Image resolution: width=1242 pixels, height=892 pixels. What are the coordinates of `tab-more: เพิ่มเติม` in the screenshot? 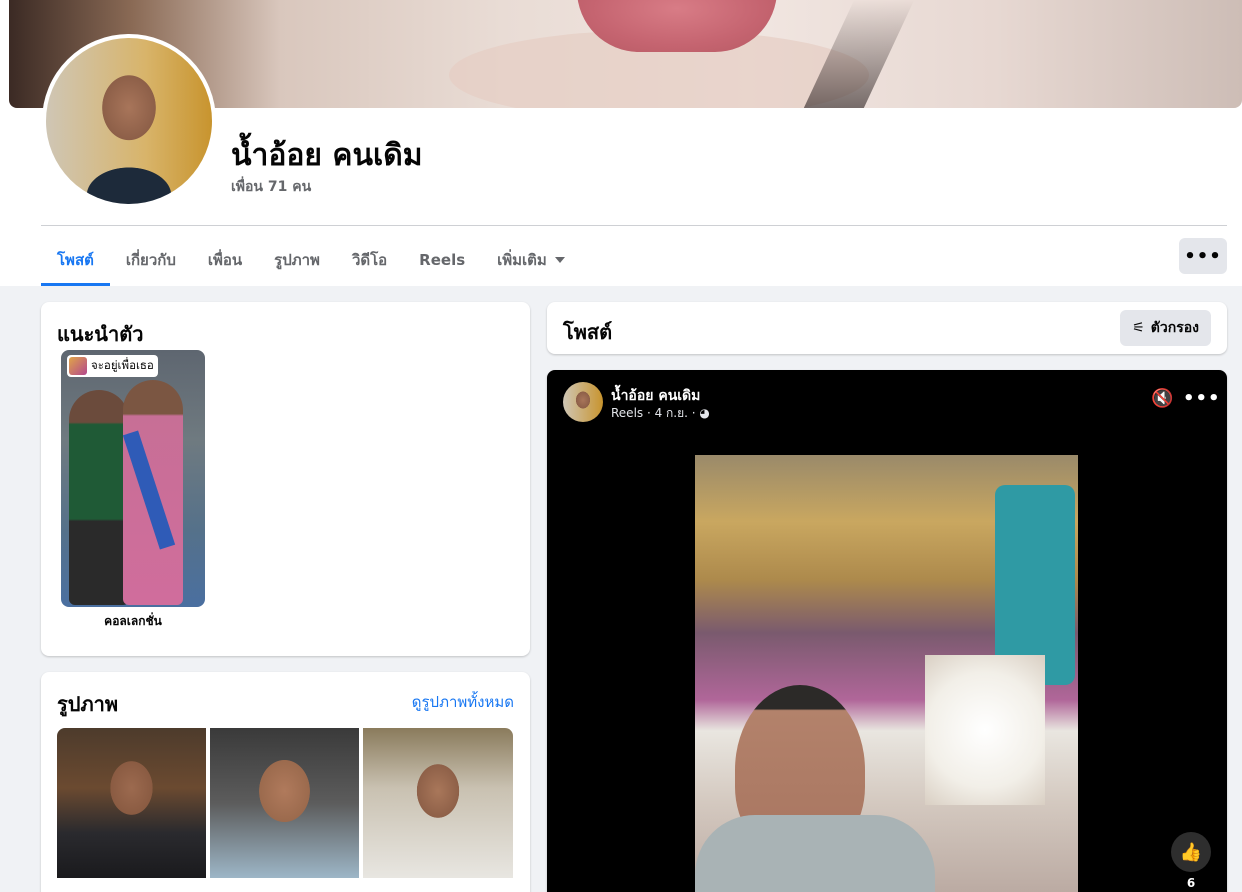 It's located at (531, 260).